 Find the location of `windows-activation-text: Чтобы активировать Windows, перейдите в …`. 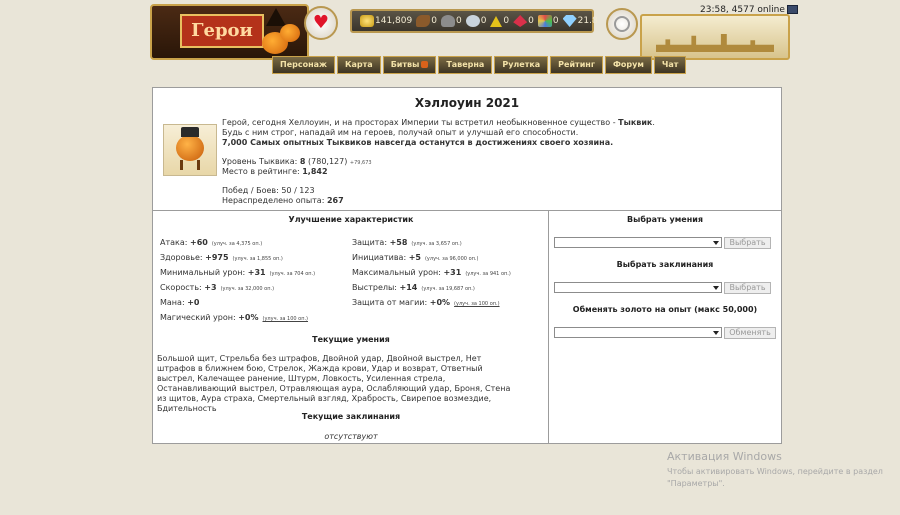

windows-activation-text: Чтобы активировать Windows, перейдите в … is located at coordinates (783, 478).